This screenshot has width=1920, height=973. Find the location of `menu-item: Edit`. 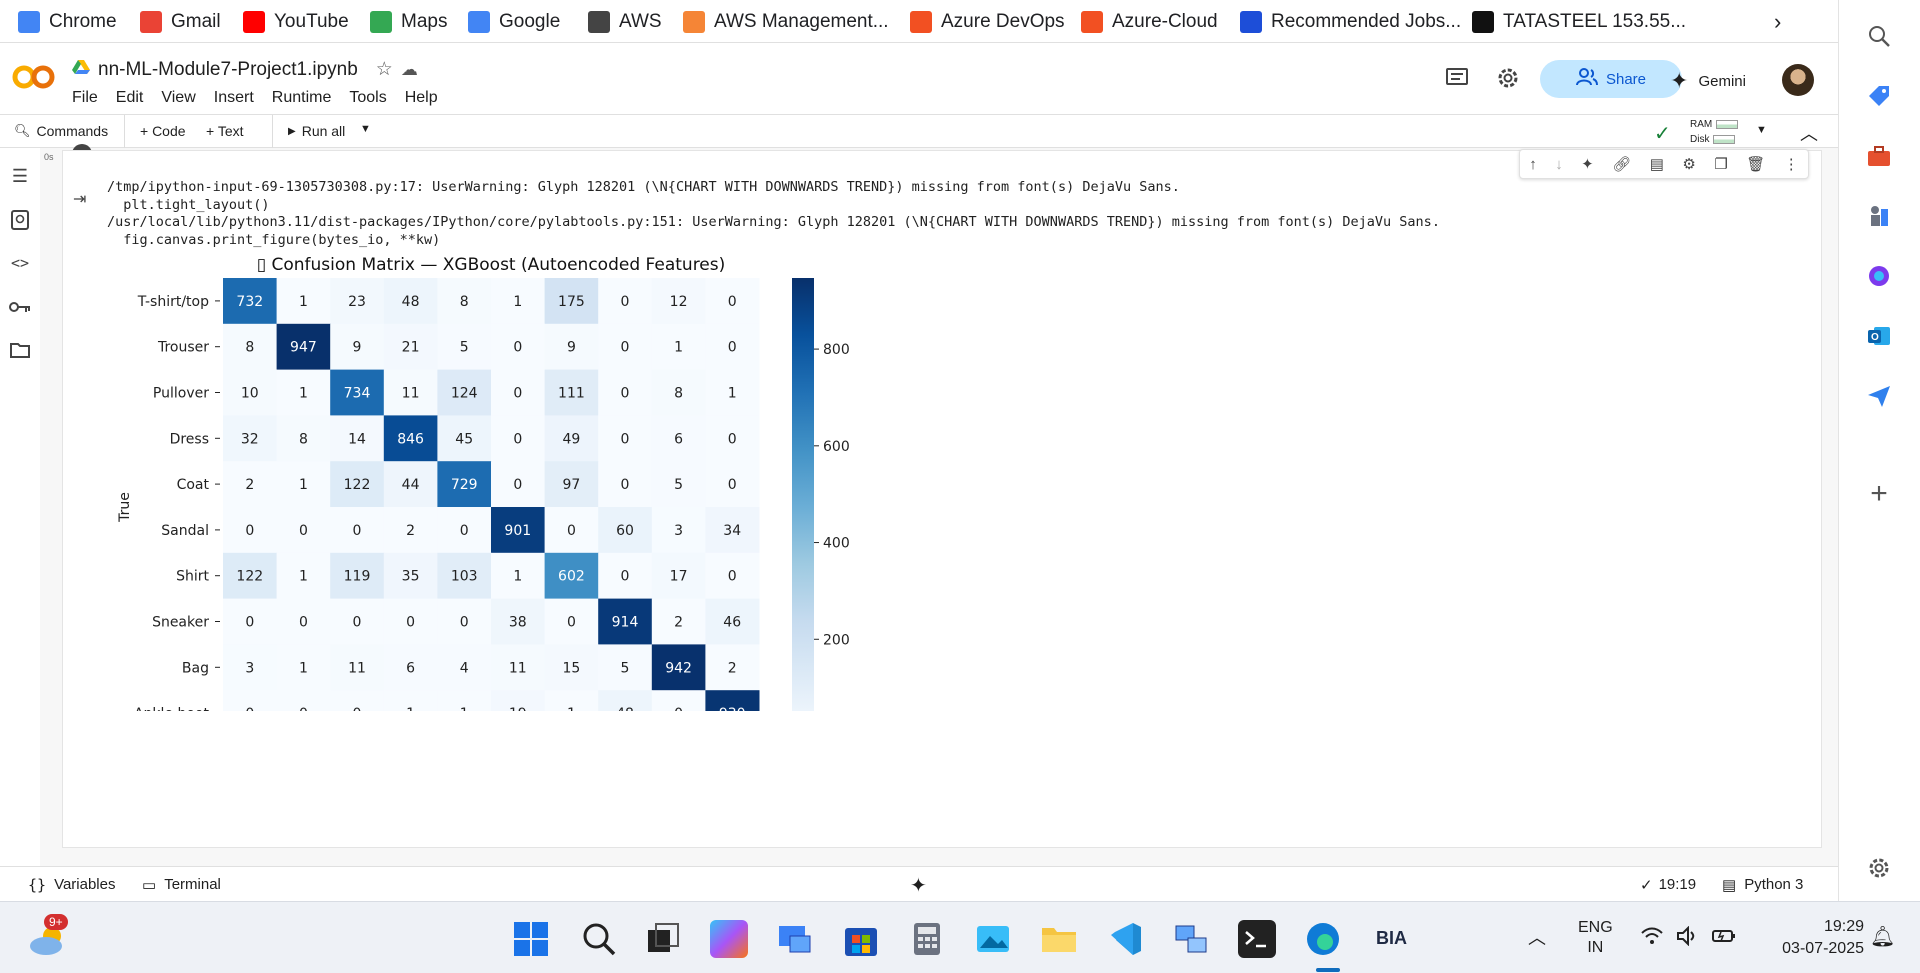

menu-item: Edit is located at coordinates (130, 98).